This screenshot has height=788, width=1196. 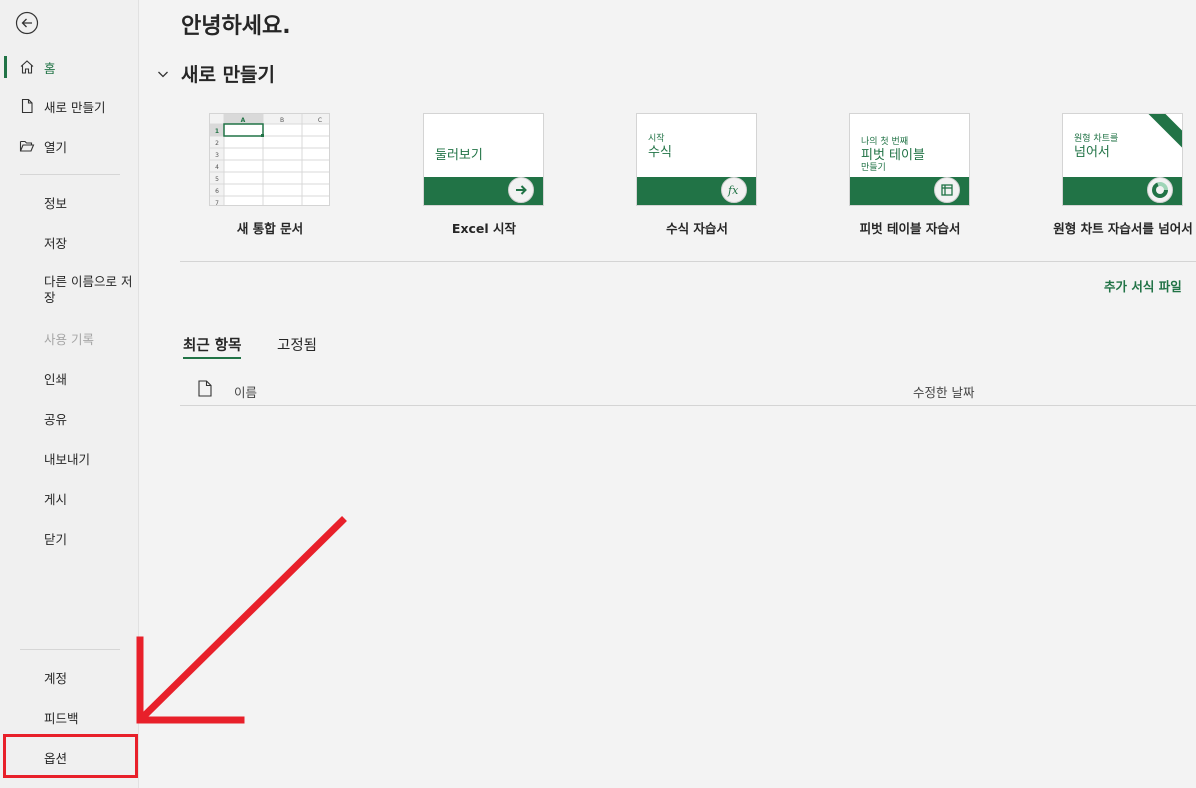 I want to click on template-thumbnail: 시작 수식 fx, so click(x=696, y=159).